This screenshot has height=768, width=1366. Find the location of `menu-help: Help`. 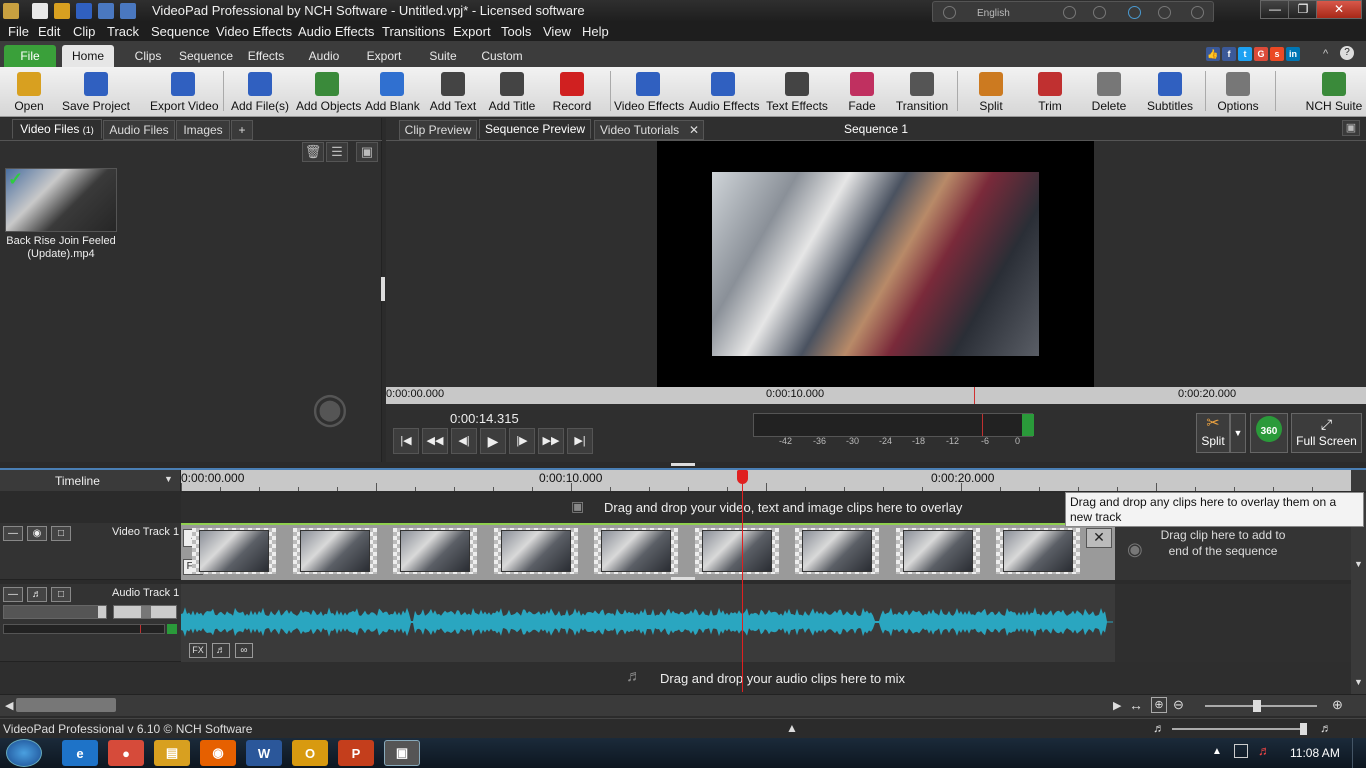

menu-help: Help is located at coordinates (595, 31).